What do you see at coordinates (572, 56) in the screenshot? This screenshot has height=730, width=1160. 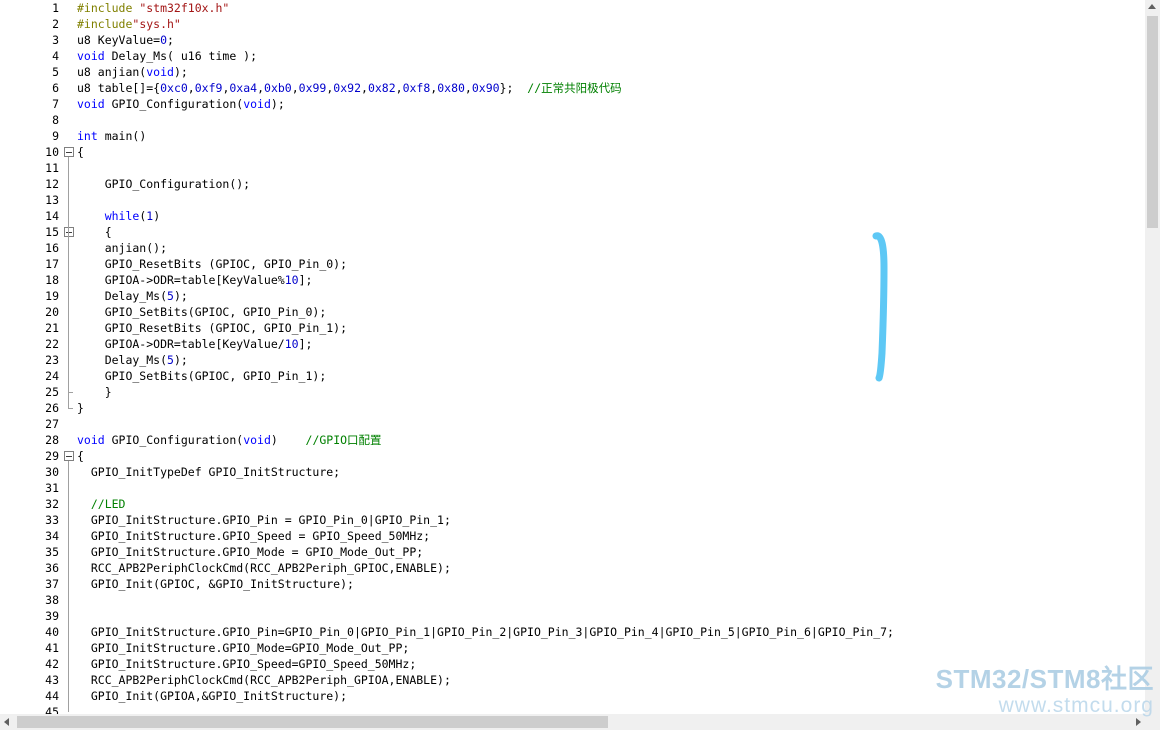 I see `code-line: 4 void Delay_Ms( u16 time );` at bounding box center [572, 56].